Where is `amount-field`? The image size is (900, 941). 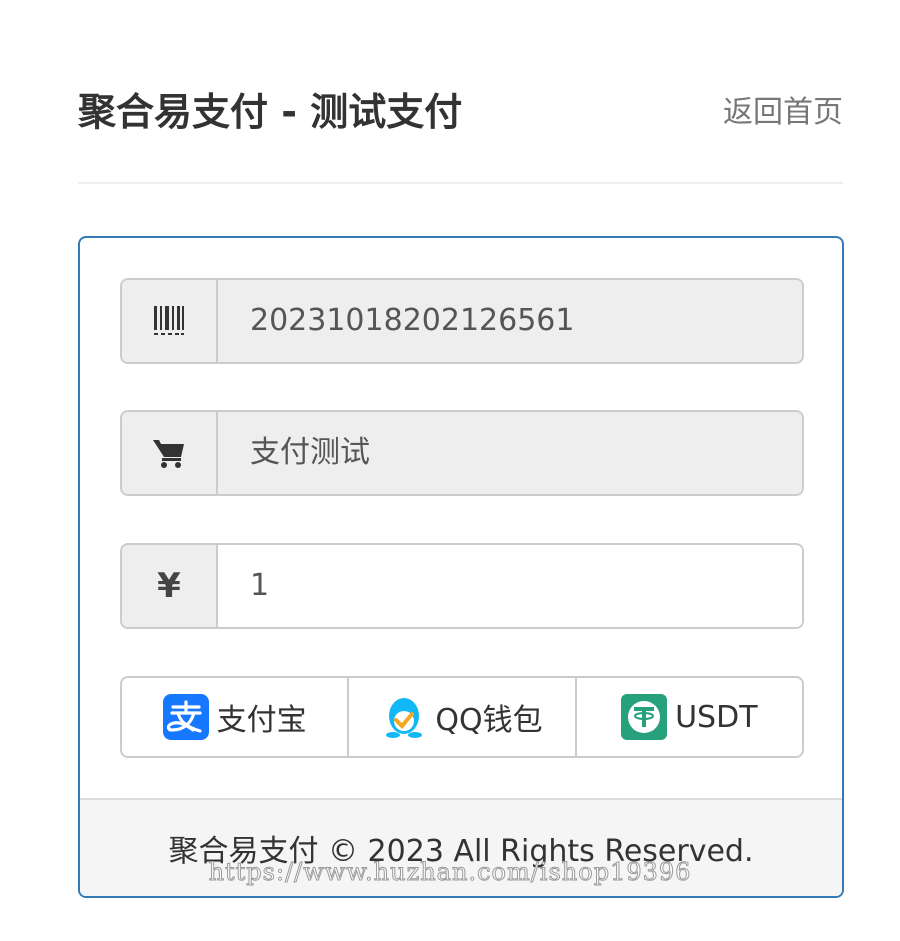
amount-field is located at coordinates (510, 586).